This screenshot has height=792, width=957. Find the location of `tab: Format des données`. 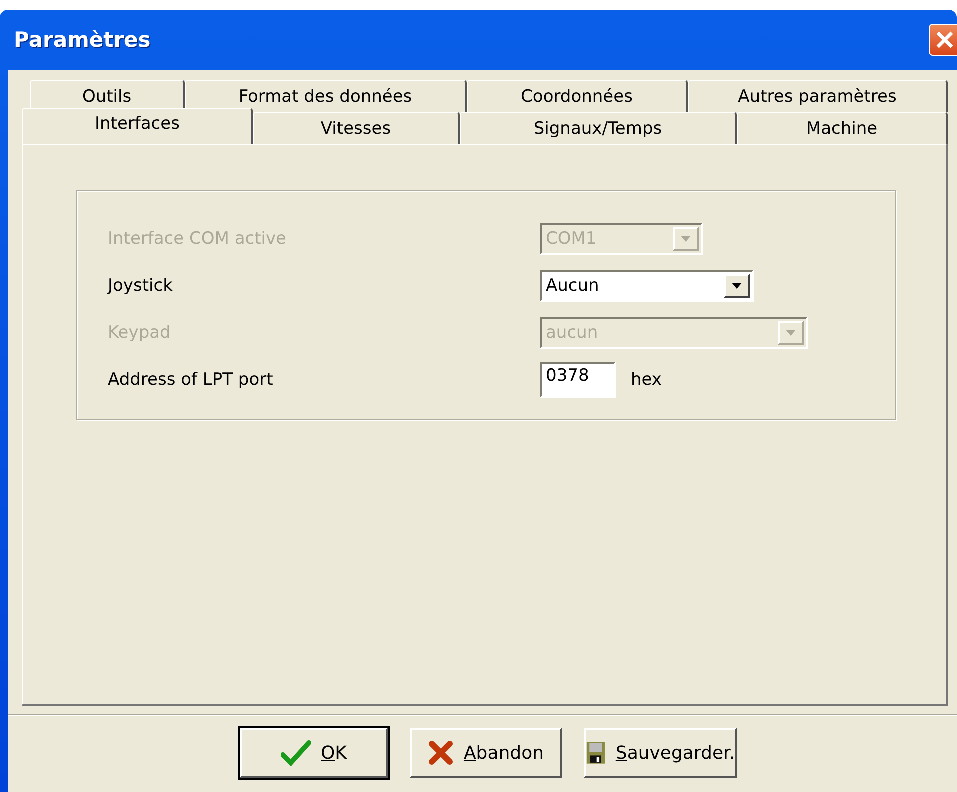

tab: Format des données is located at coordinates (326, 96).